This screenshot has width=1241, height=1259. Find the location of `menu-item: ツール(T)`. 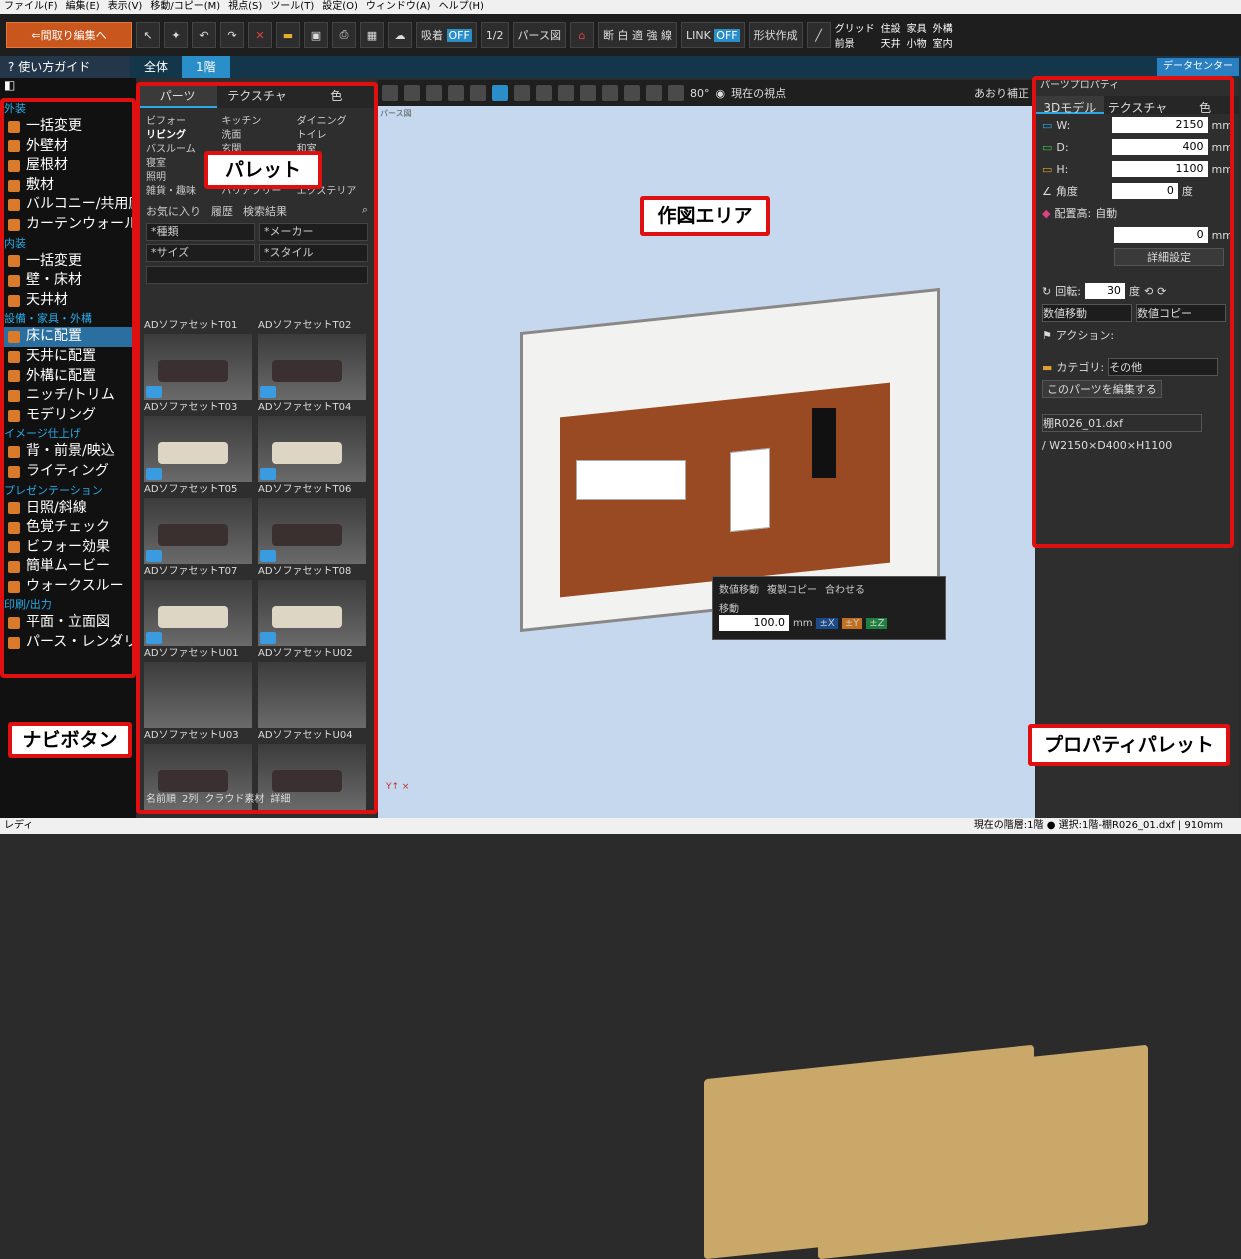

menu-item: ツール(T) is located at coordinates (292, 7).